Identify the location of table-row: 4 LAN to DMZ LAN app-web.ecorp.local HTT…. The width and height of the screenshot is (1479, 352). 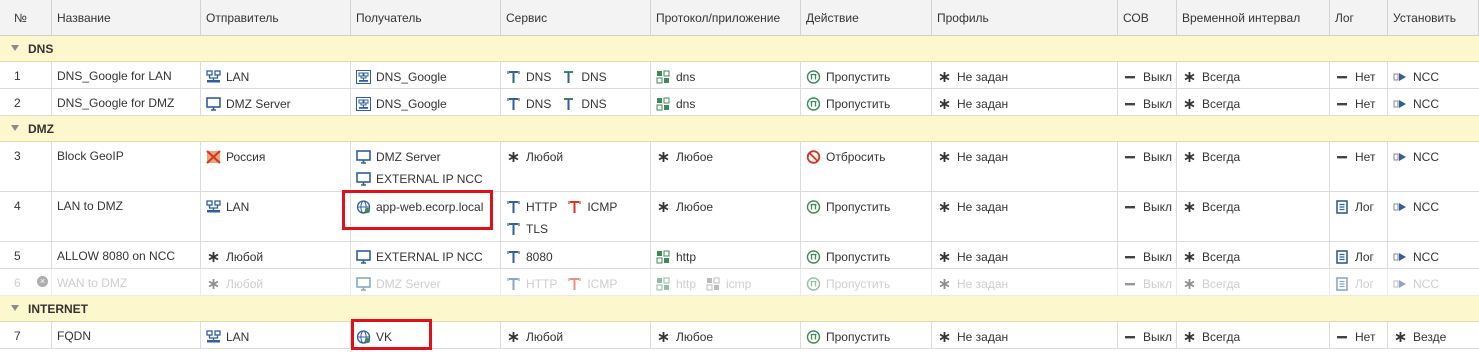
(739, 217).